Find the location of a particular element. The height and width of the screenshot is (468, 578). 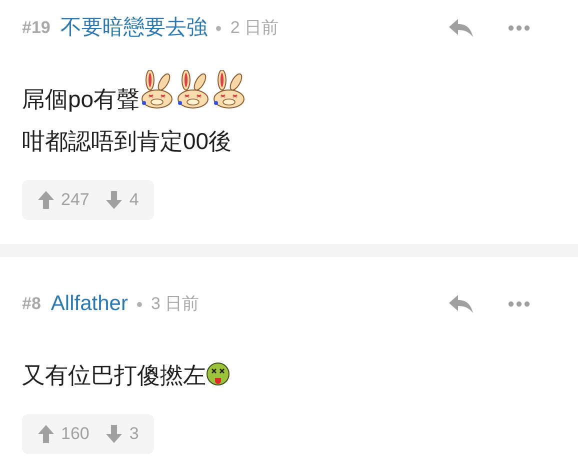

sick-face-emoticon is located at coordinates (218, 374).